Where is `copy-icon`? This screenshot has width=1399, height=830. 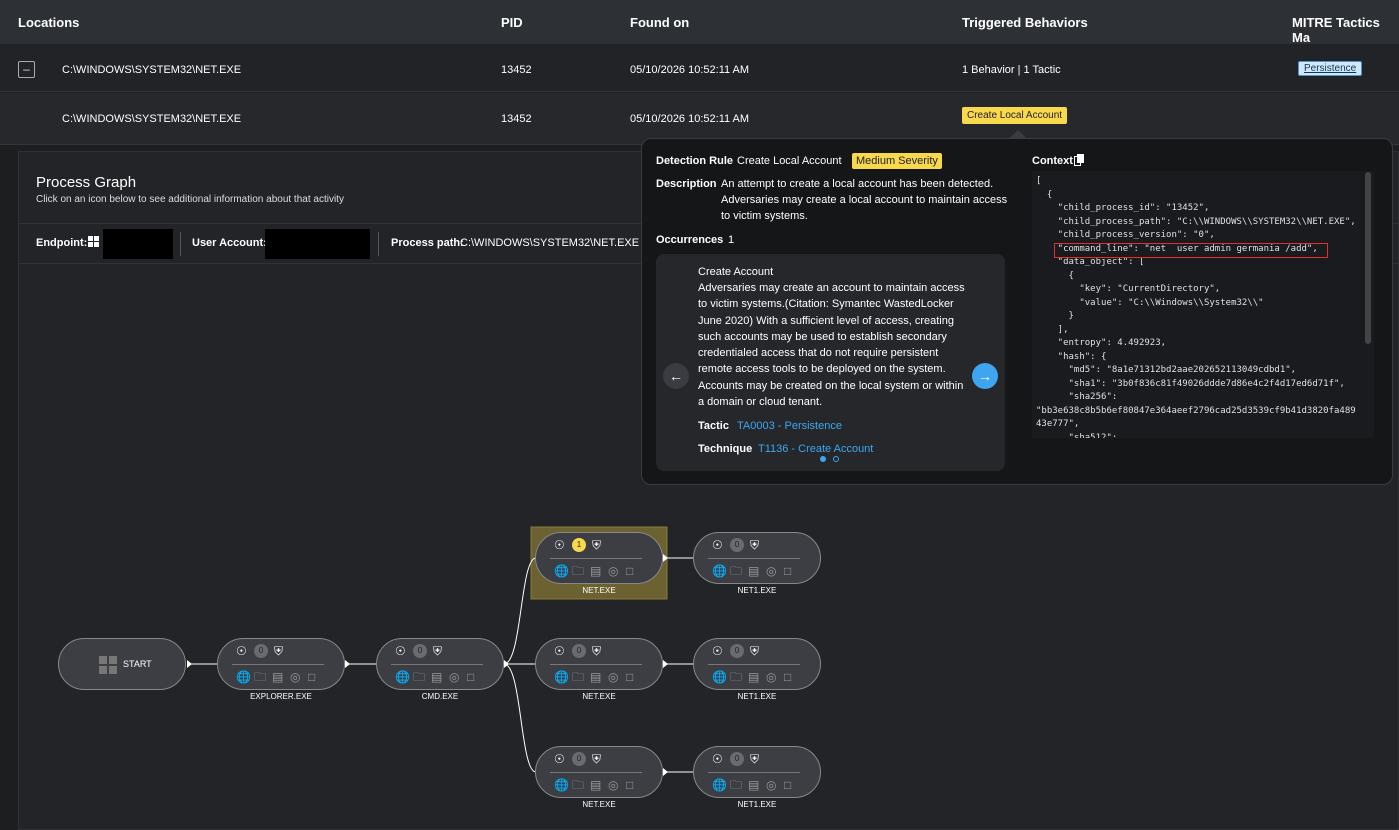 copy-icon is located at coordinates (1079, 161).